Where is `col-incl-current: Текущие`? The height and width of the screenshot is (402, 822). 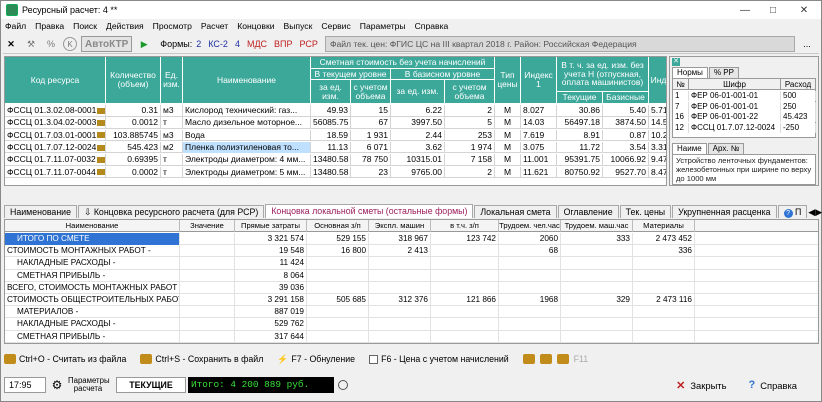
col-incl-current: Текущие is located at coordinates (580, 98).